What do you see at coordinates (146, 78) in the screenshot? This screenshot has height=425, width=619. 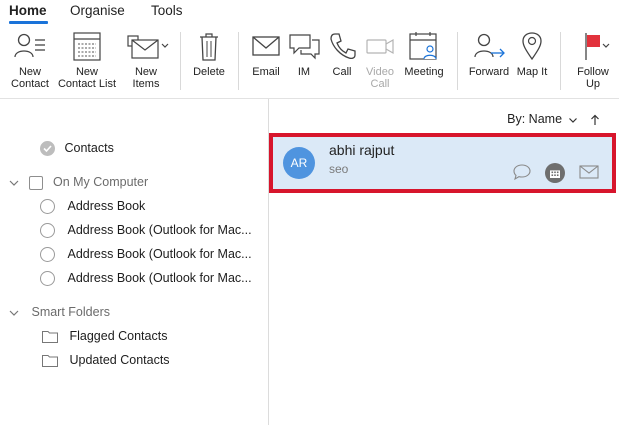 I see `new-items-label: New Items` at bounding box center [146, 78].